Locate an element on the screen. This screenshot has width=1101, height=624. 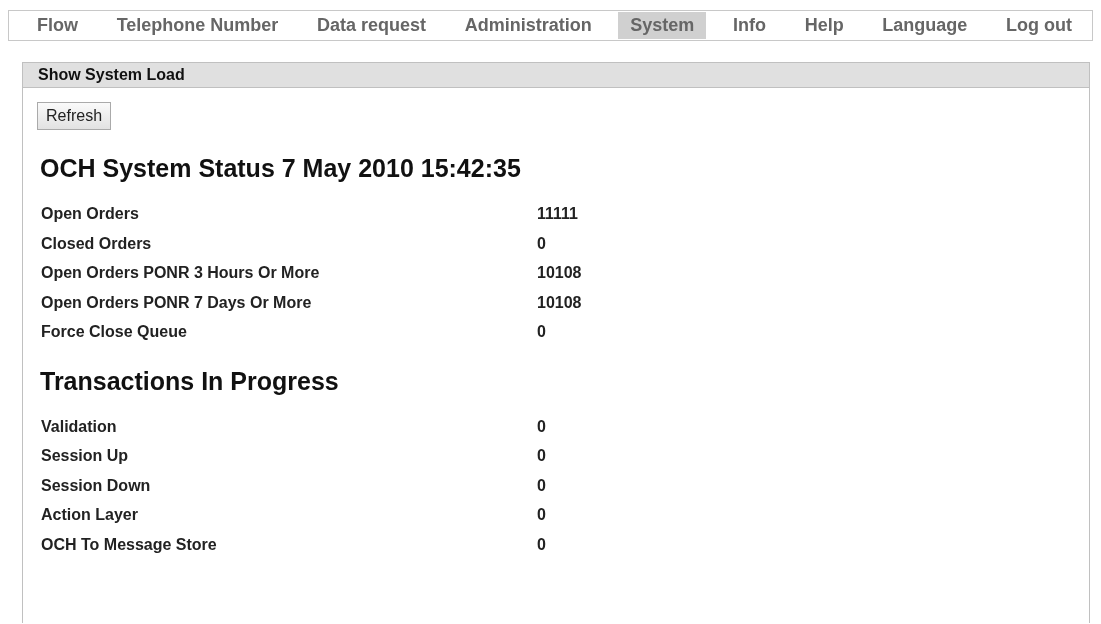
row-label: Open Orders PONR 7 Days Or More is located at coordinates (176, 302).